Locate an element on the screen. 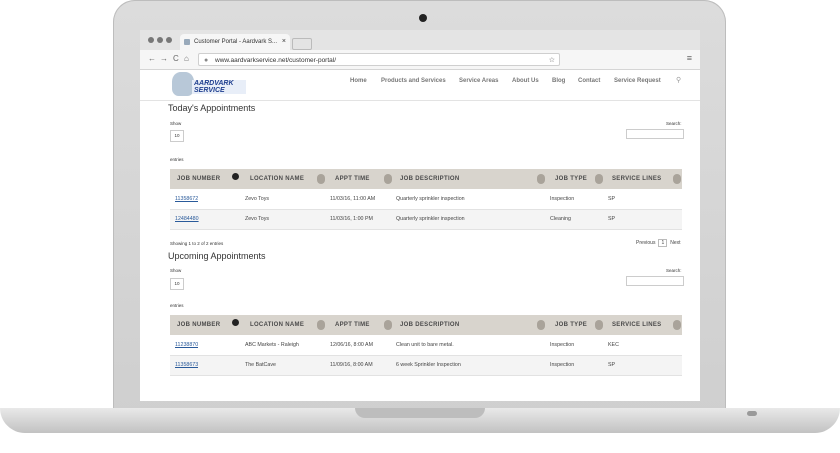 This screenshot has width=840, height=453. pagination-page: 1 is located at coordinates (663, 243).